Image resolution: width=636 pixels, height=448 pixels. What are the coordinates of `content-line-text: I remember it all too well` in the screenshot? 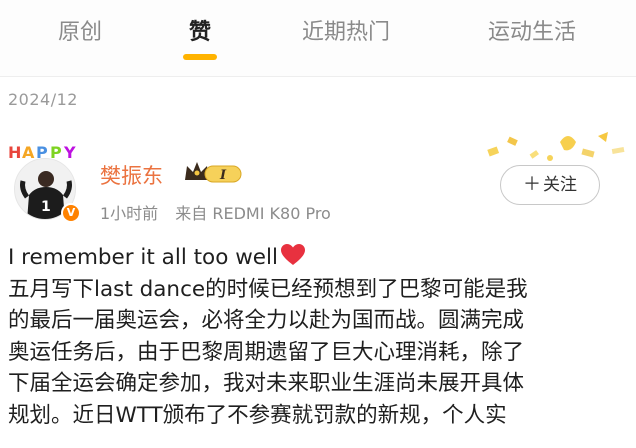 It's located at (143, 257).